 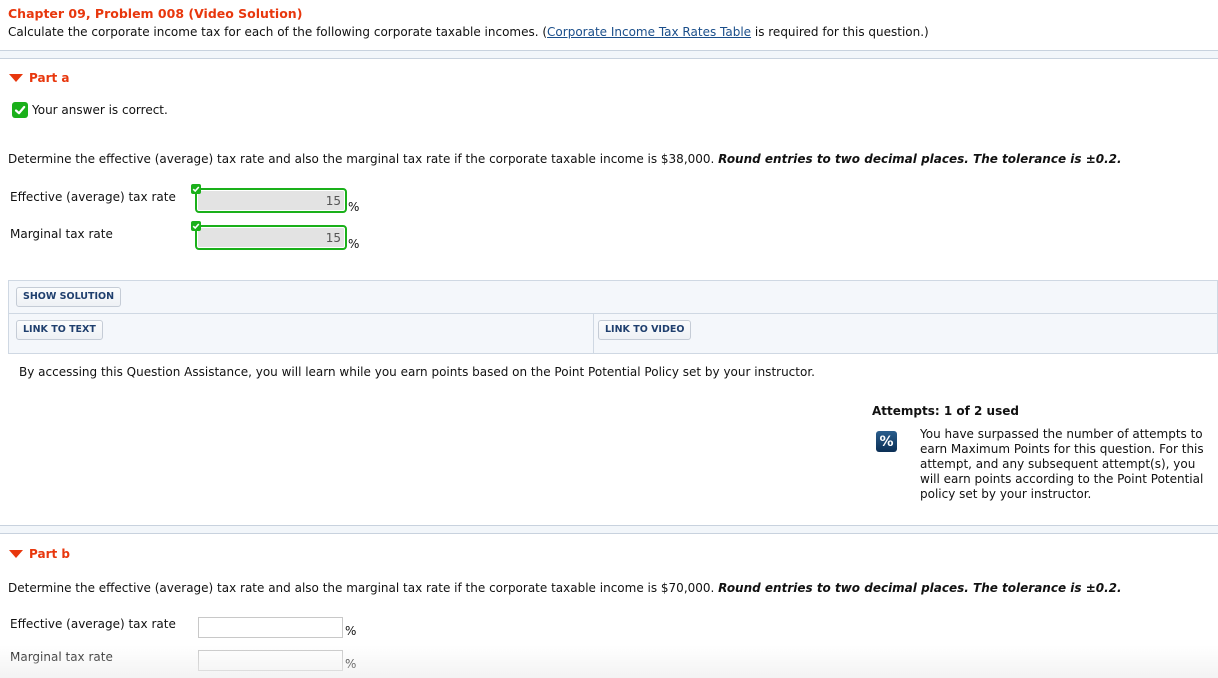 What do you see at coordinates (945, 411) in the screenshot?
I see `attempts-counter: Attempts: 1 of 2 used` at bounding box center [945, 411].